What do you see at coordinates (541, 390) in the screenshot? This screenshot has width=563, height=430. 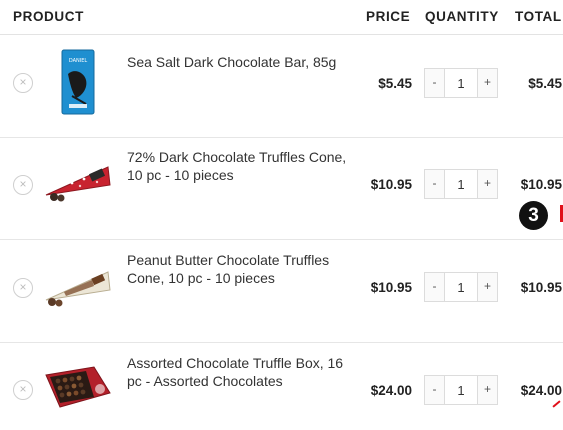 I see `line-total: $24.00` at bounding box center [541, 390].